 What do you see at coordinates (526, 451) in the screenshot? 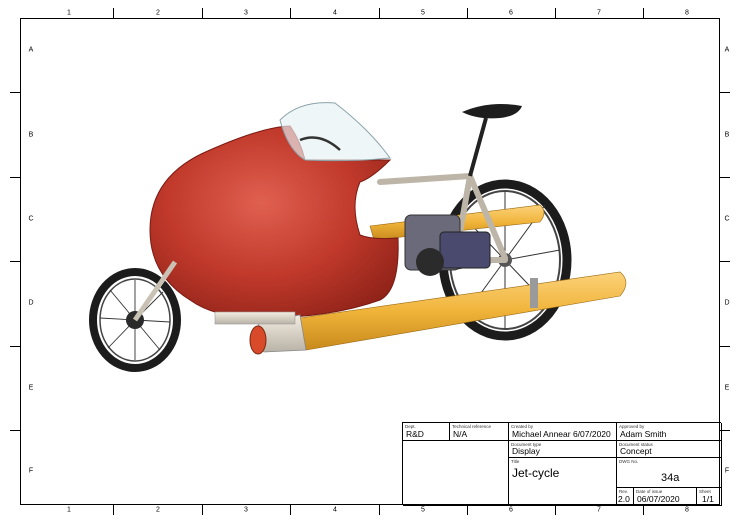
I see `document-type-value: Display` at bounding box center [526, 451].